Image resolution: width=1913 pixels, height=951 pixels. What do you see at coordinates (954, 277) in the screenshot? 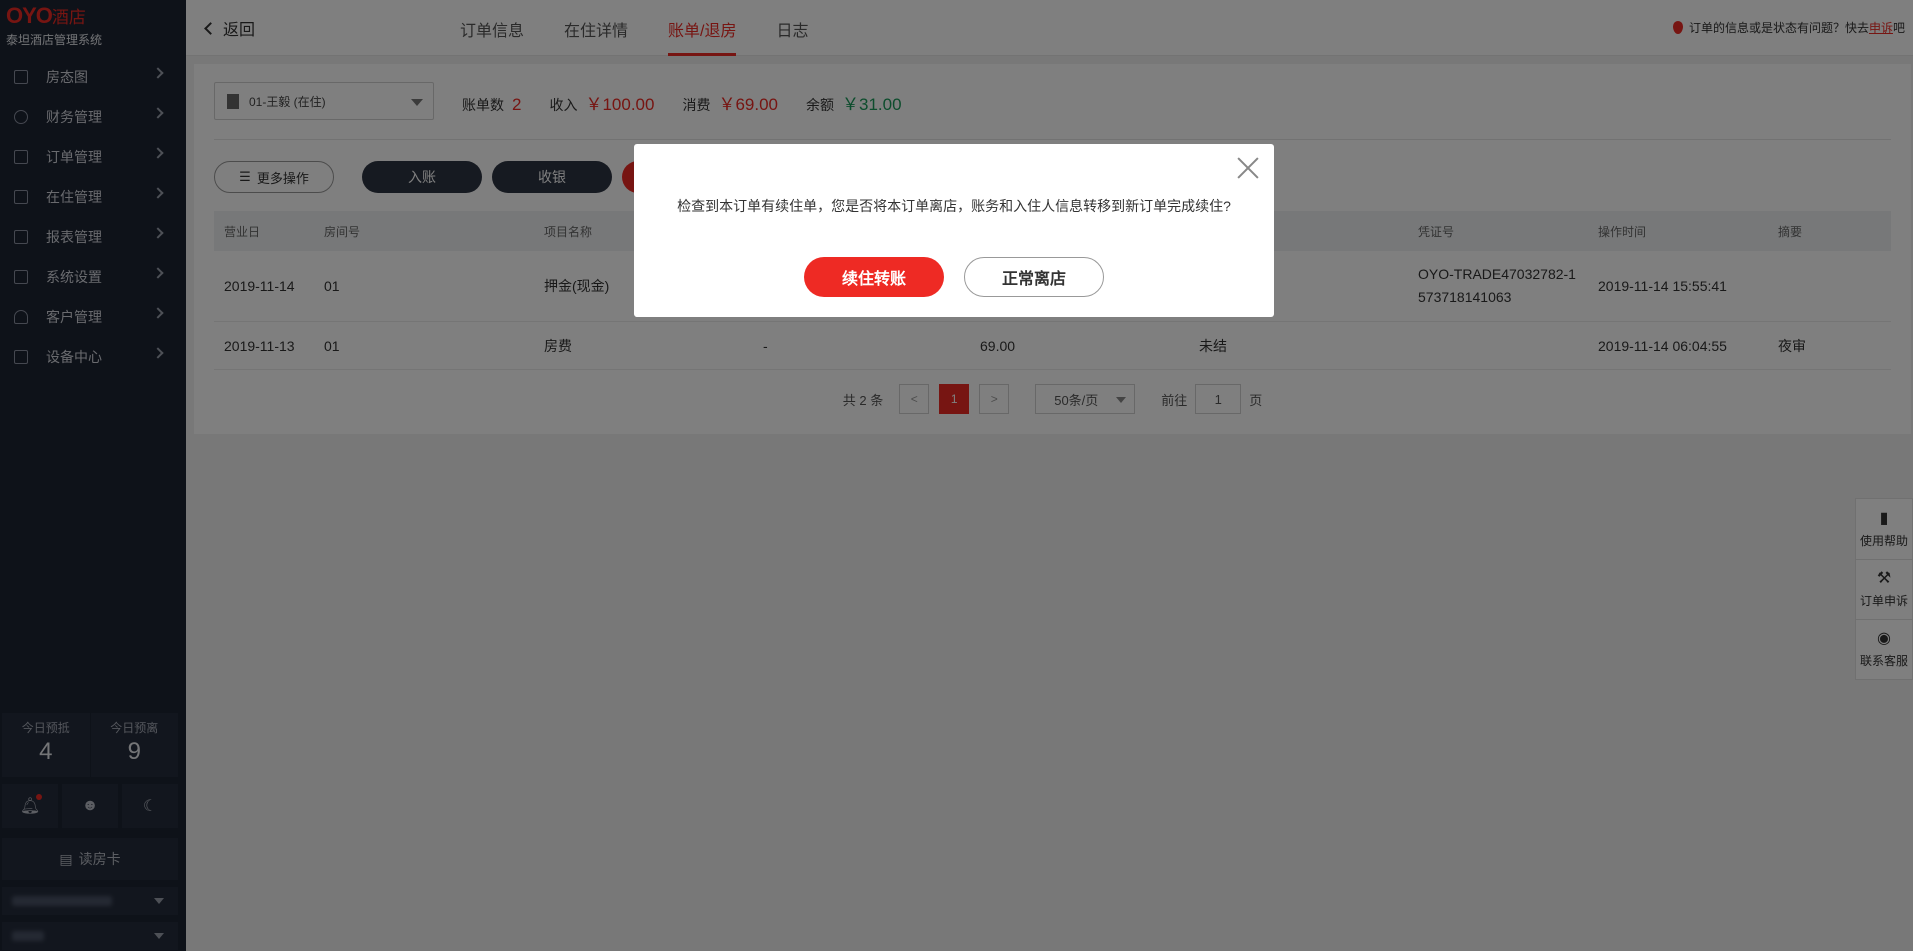
I see `dialog-buttons: 续住转账 正常离店` at bounding box center [954, 277].